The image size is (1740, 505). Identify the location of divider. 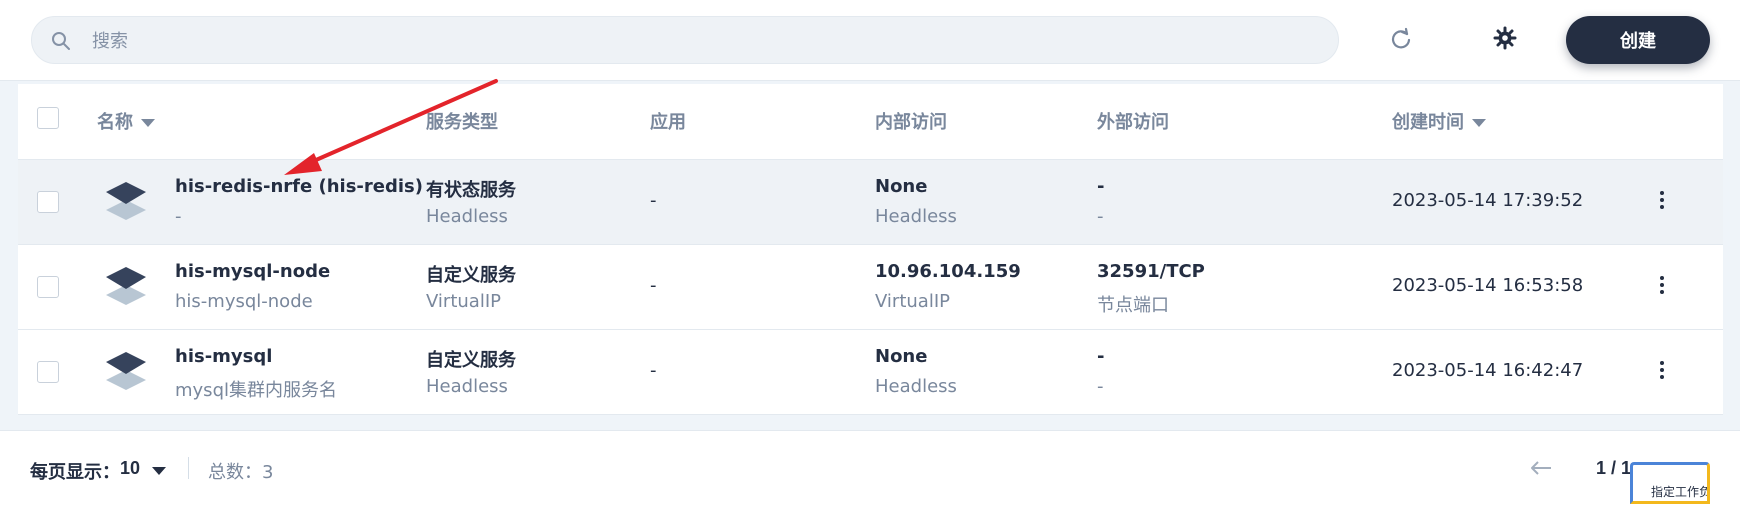
(188, 468).